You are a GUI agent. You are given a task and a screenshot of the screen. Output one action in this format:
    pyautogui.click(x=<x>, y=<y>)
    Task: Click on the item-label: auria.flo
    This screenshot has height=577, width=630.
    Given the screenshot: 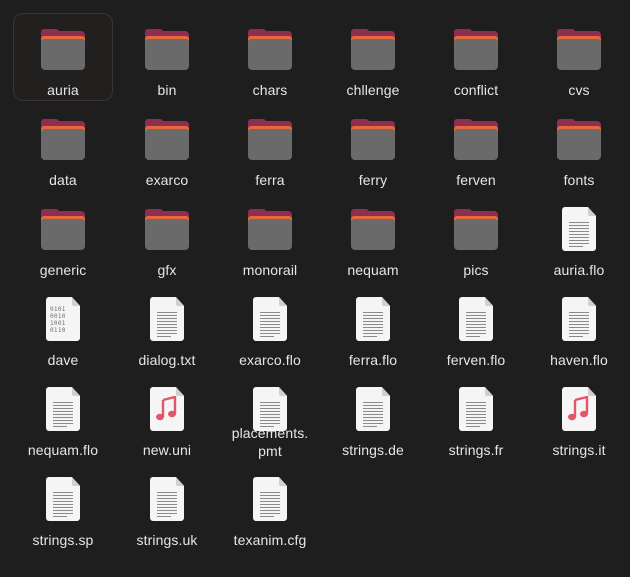 What is the action you would take?
    pyautogui.click(x=579, y=270)
    